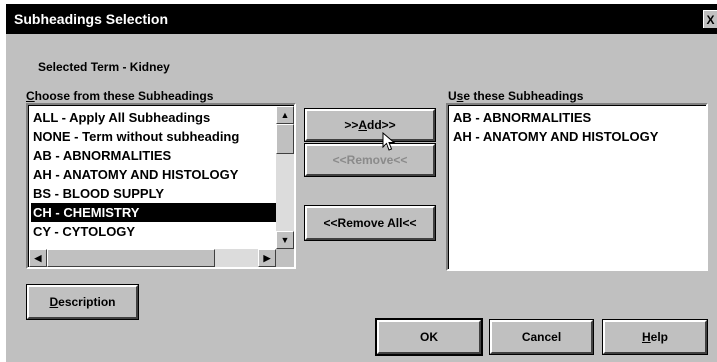 The height and width of the screenshot is (362, 717). I want to click on cancel-button: Cancel, so click(541, 337).